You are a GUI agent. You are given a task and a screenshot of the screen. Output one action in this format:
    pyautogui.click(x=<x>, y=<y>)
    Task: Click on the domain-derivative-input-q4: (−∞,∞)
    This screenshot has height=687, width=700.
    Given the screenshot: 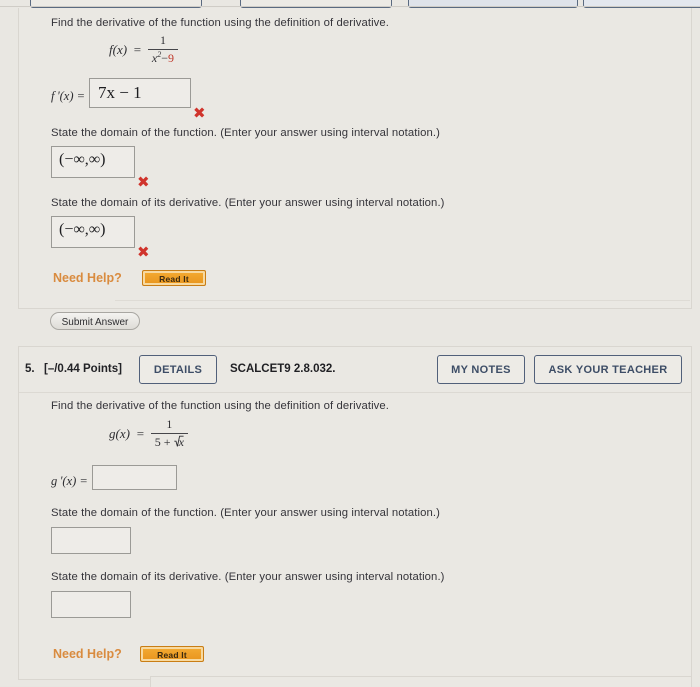 What is the action you would take?
    pyautogui.click(x=93, y=232)
    